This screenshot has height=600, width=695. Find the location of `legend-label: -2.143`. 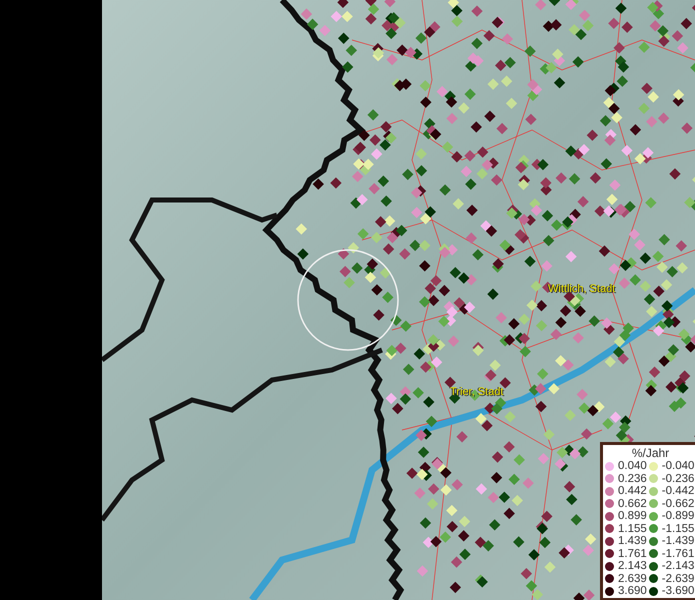

legend-label: -2.143 is located at coordinates (678, 566).